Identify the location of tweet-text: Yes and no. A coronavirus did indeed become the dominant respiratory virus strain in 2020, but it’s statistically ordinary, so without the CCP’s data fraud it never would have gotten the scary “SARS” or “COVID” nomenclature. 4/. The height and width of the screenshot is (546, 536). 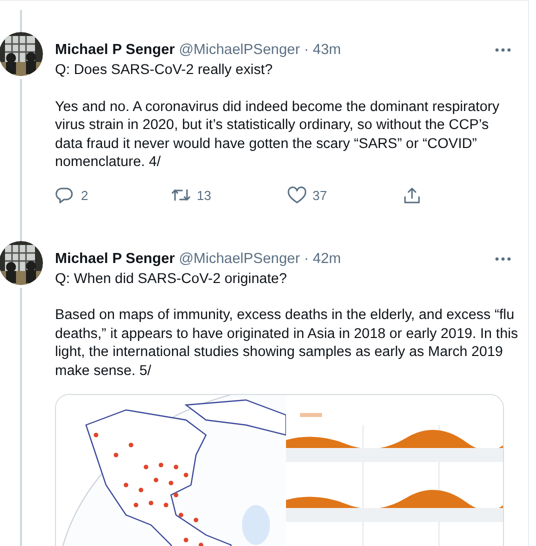
(277, 135).